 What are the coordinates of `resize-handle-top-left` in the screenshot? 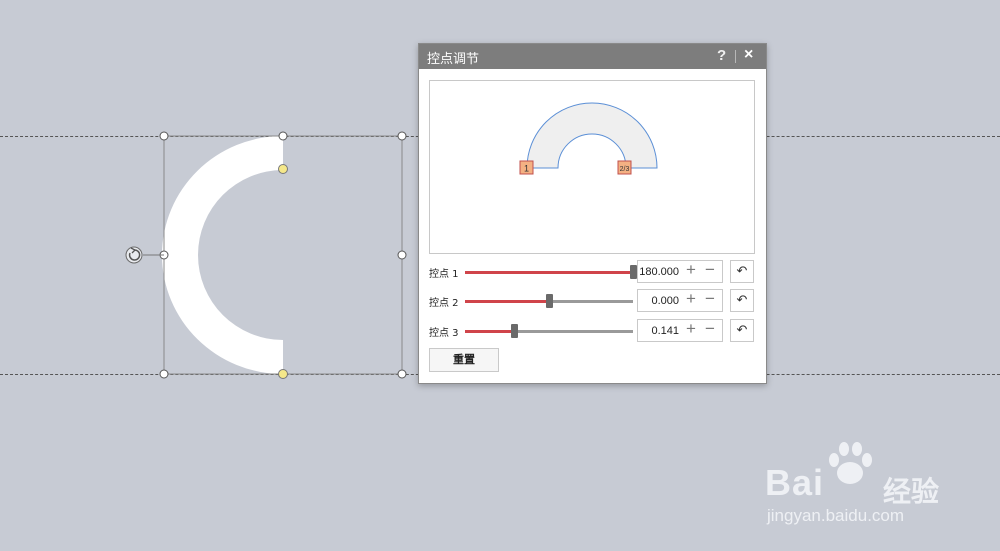 It's located at (164, 136).